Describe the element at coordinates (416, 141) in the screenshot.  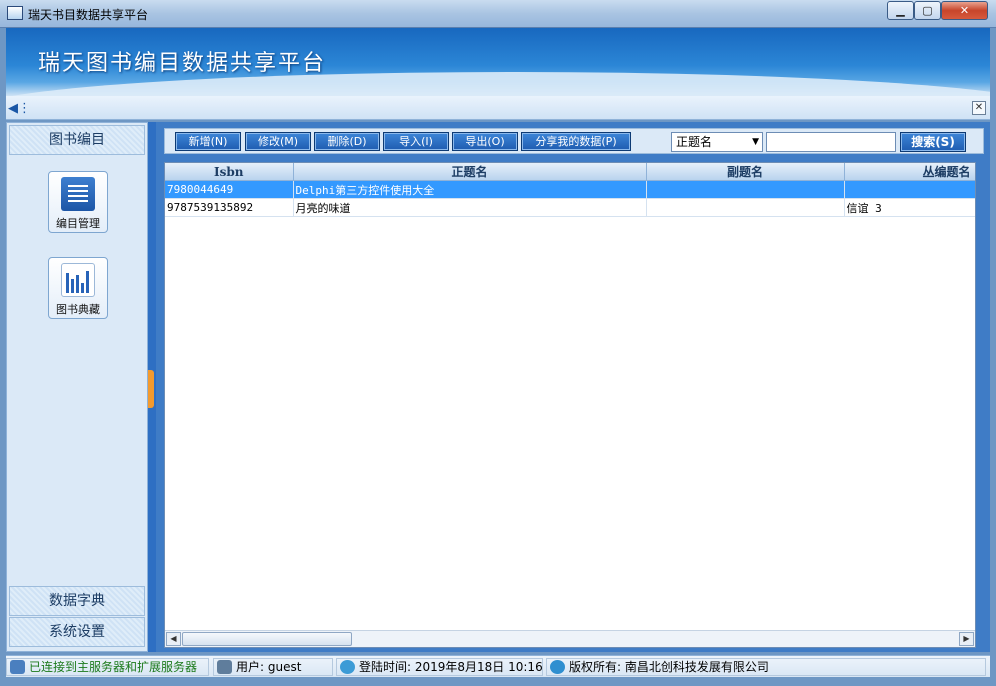
I see `import-button: 导入(I)` at that location.